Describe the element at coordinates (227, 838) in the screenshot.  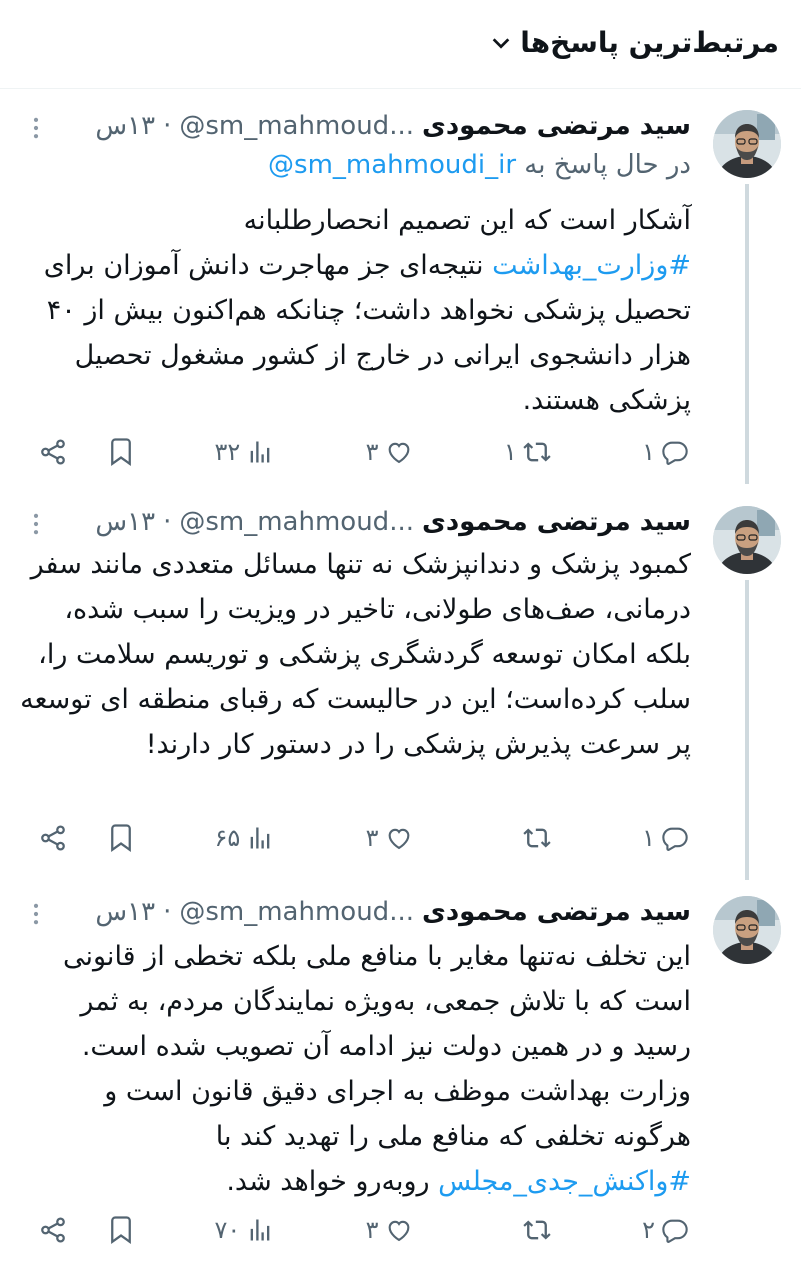
I see `views-count: ۶۵` at that location.